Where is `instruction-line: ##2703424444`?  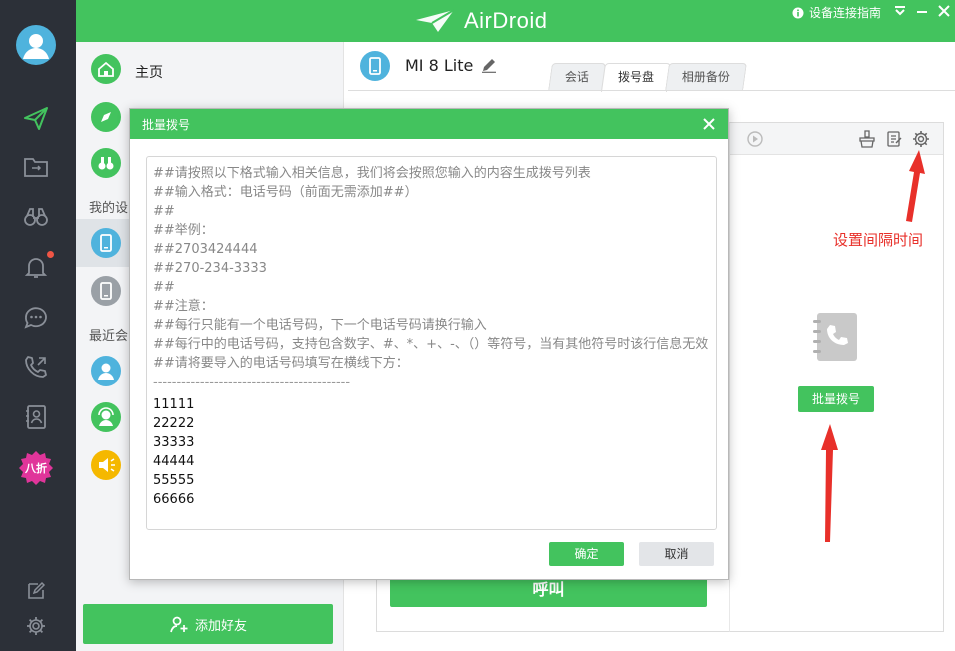
instruction-line: ##2703424444 is located at coordinates (205, 249).